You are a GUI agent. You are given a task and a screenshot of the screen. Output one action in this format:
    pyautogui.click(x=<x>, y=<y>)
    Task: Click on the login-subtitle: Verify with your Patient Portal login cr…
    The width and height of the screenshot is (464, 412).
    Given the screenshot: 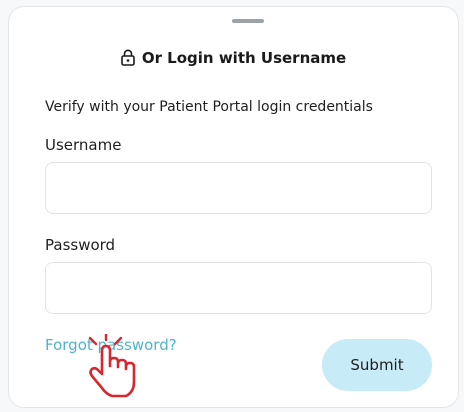 What is the action you would take?
    pyautogui.click(x=209, y=107)
    